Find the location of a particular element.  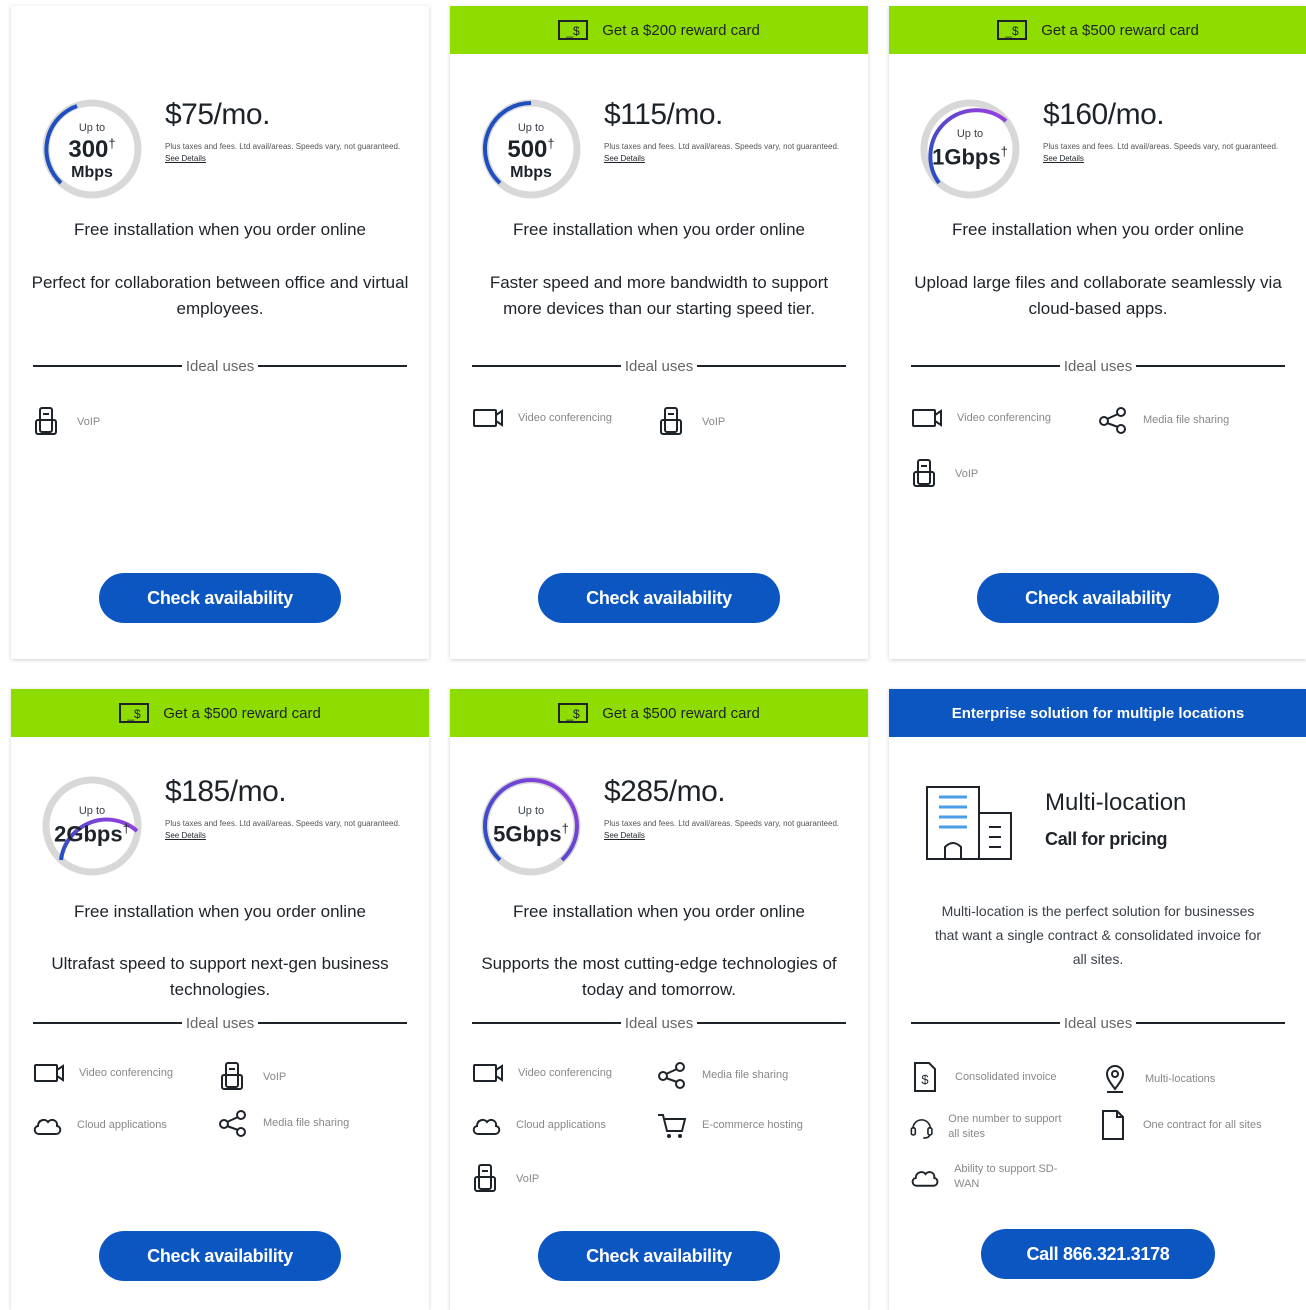

plan-title: Multi-location is located at coordinates (1116, 802).